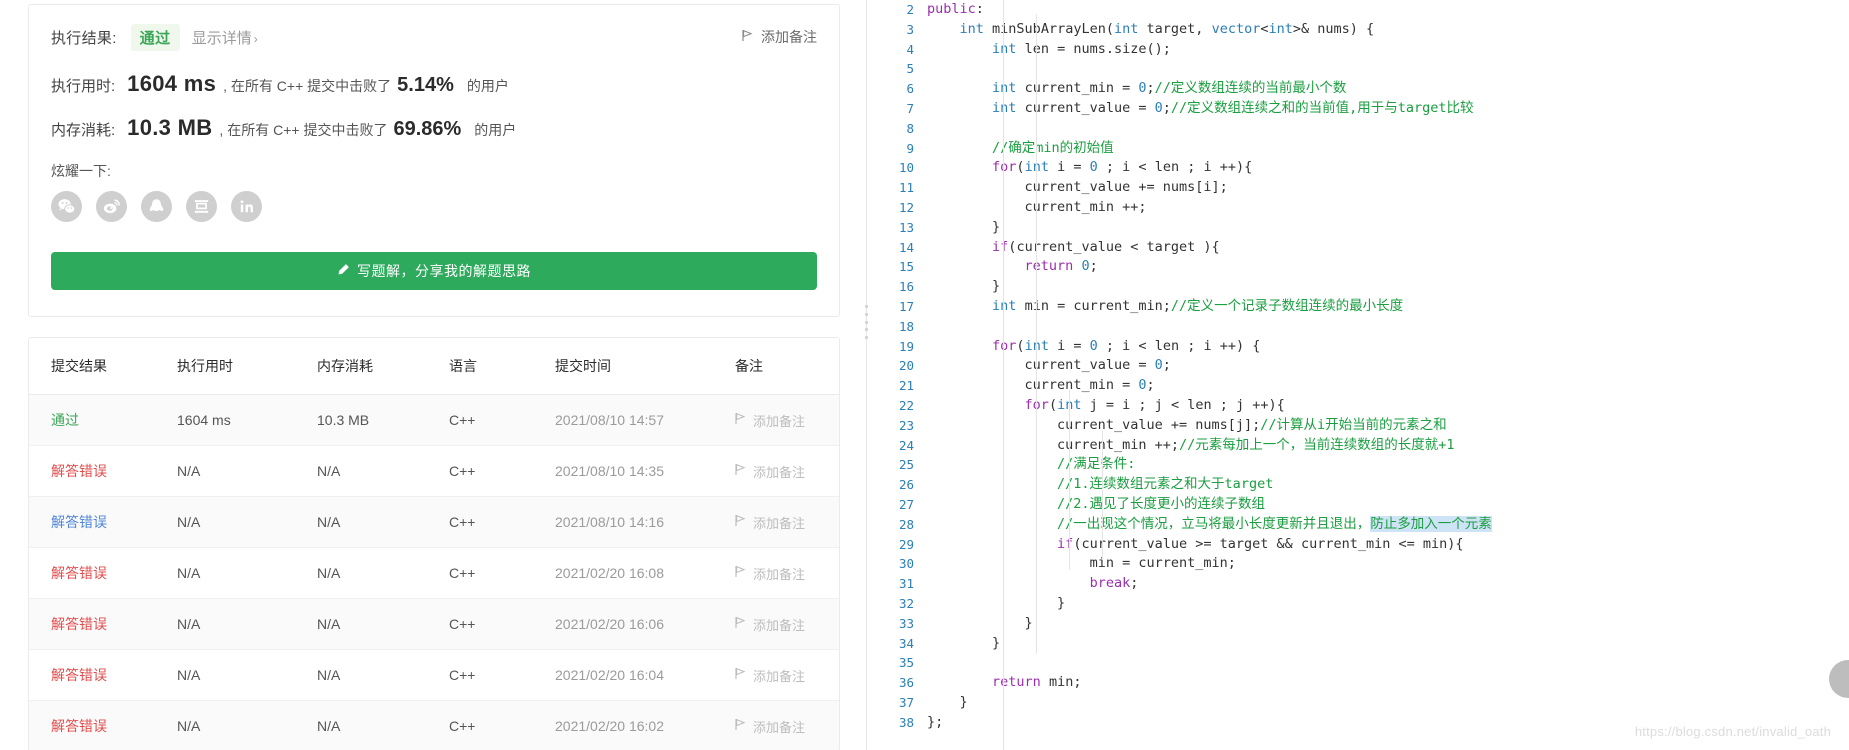 Image resolution: width=1849 pixels, height=750 pixels. Describe the element at coordinates (1358, 386) in the screenshot. I see `code-line: 21 current_min = 0;` at that location.